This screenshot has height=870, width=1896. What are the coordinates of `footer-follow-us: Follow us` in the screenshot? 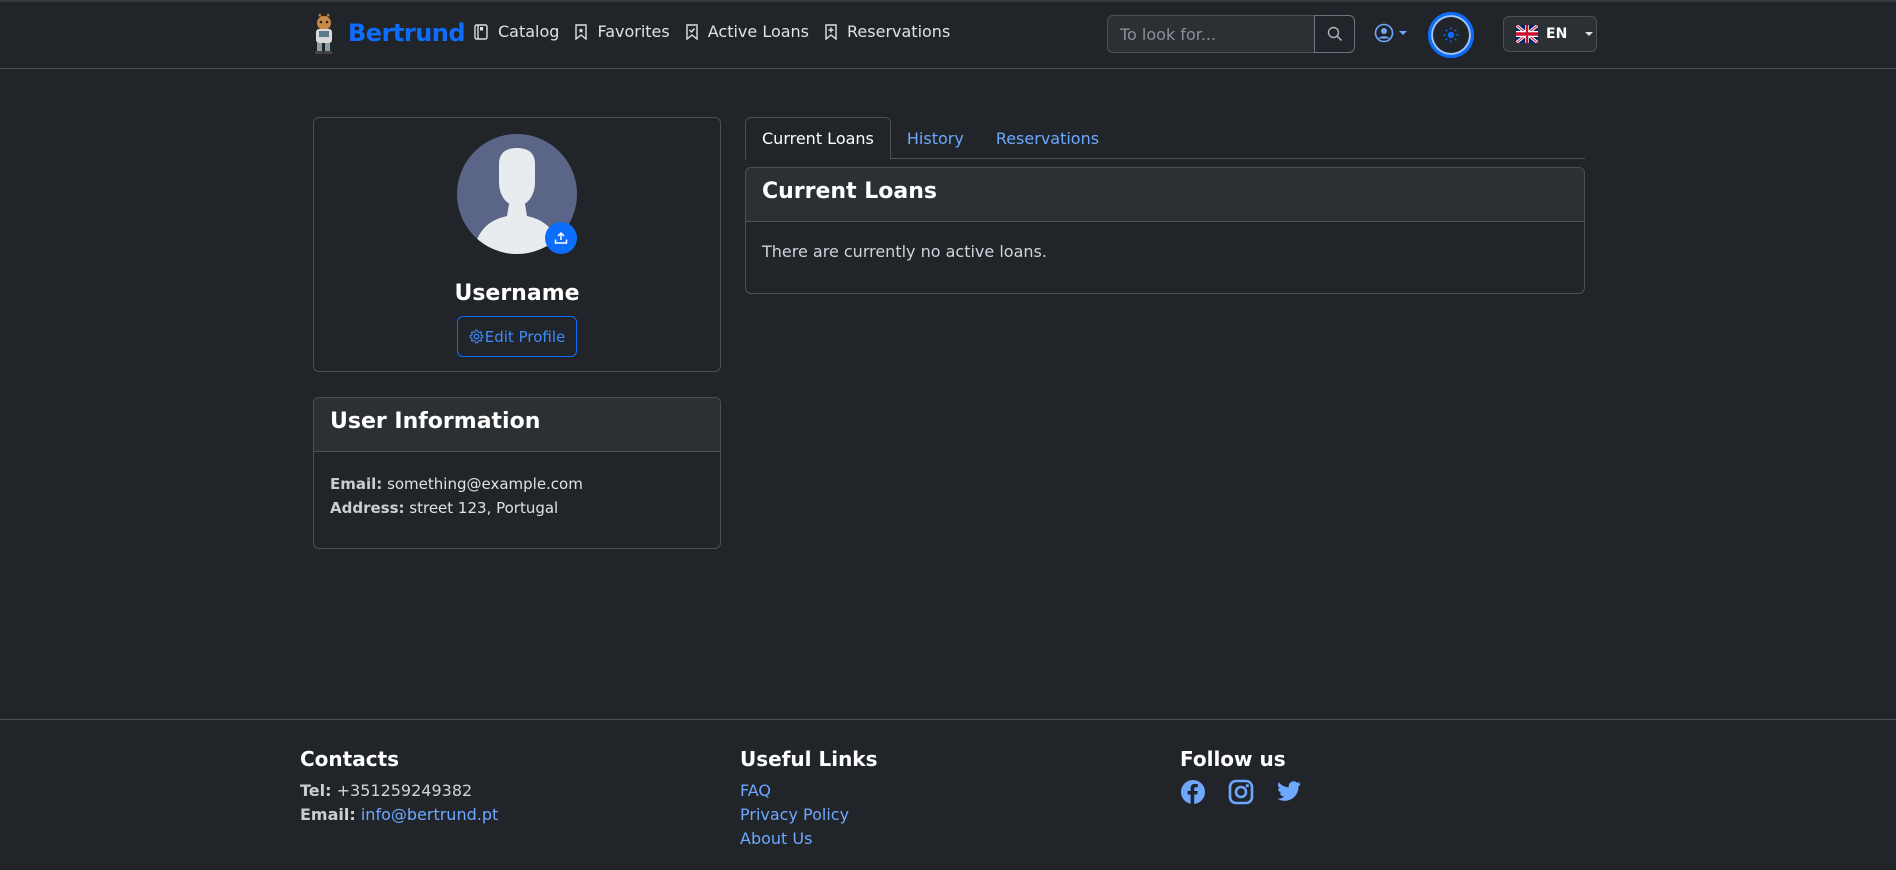 It's located at (1241, 778).